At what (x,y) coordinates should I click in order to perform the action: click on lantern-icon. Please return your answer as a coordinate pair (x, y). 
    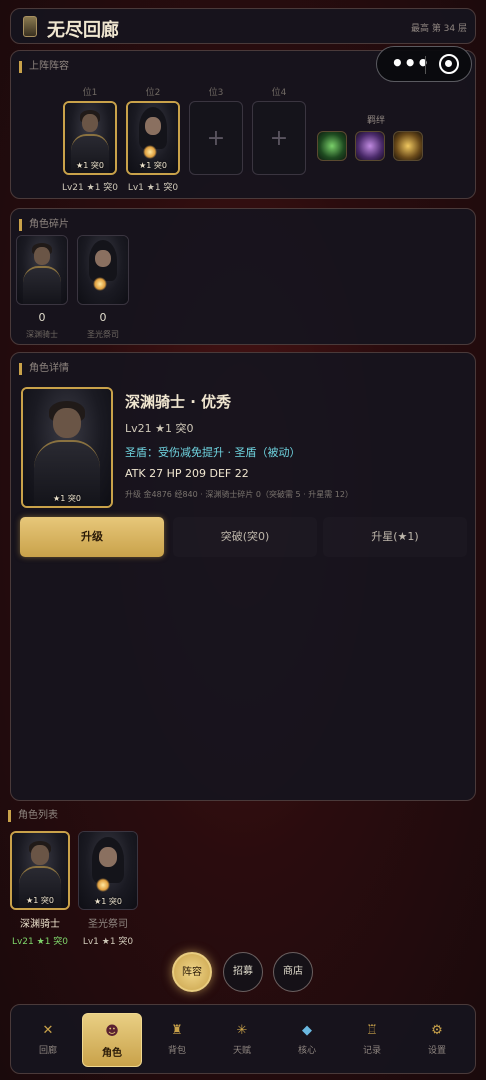
    Looking at the image, I should click on (30, 26).